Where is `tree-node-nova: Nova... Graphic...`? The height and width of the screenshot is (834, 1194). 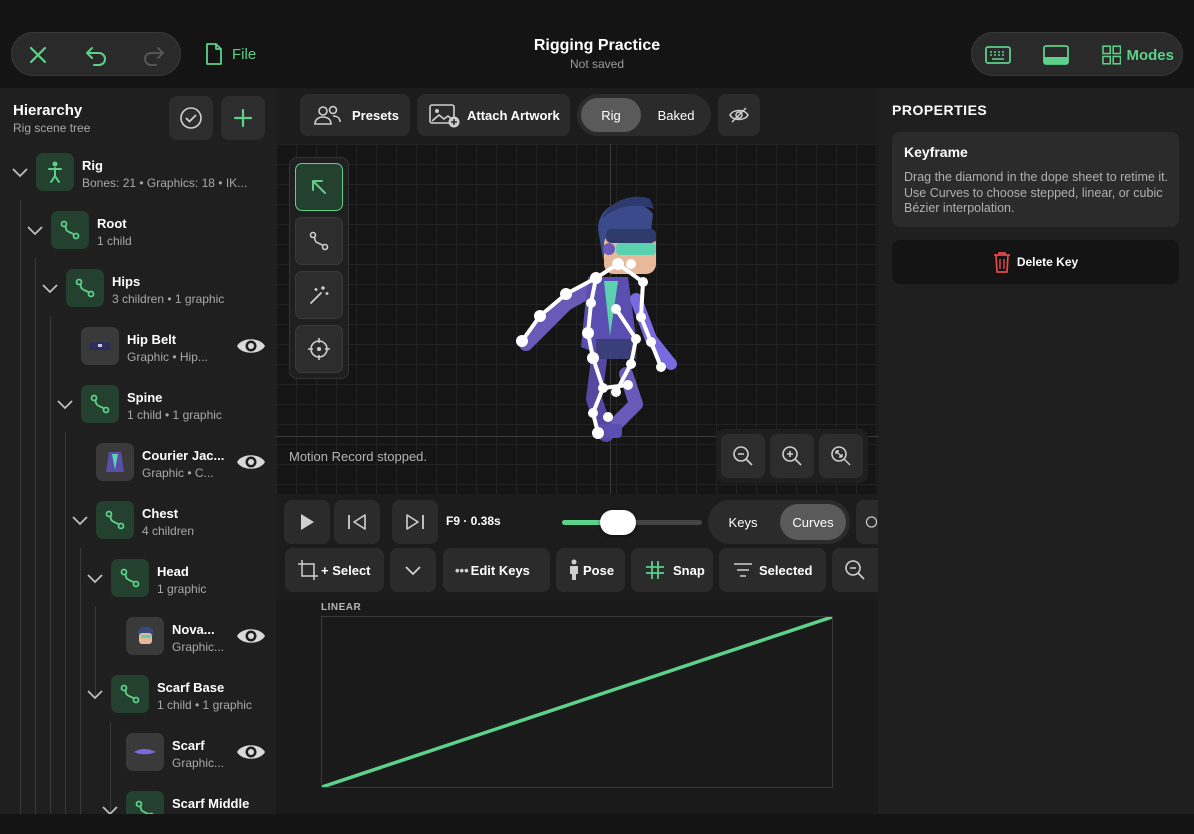 tree-node-nova: Nova... Graphic... is located at coordinates (138, 636).